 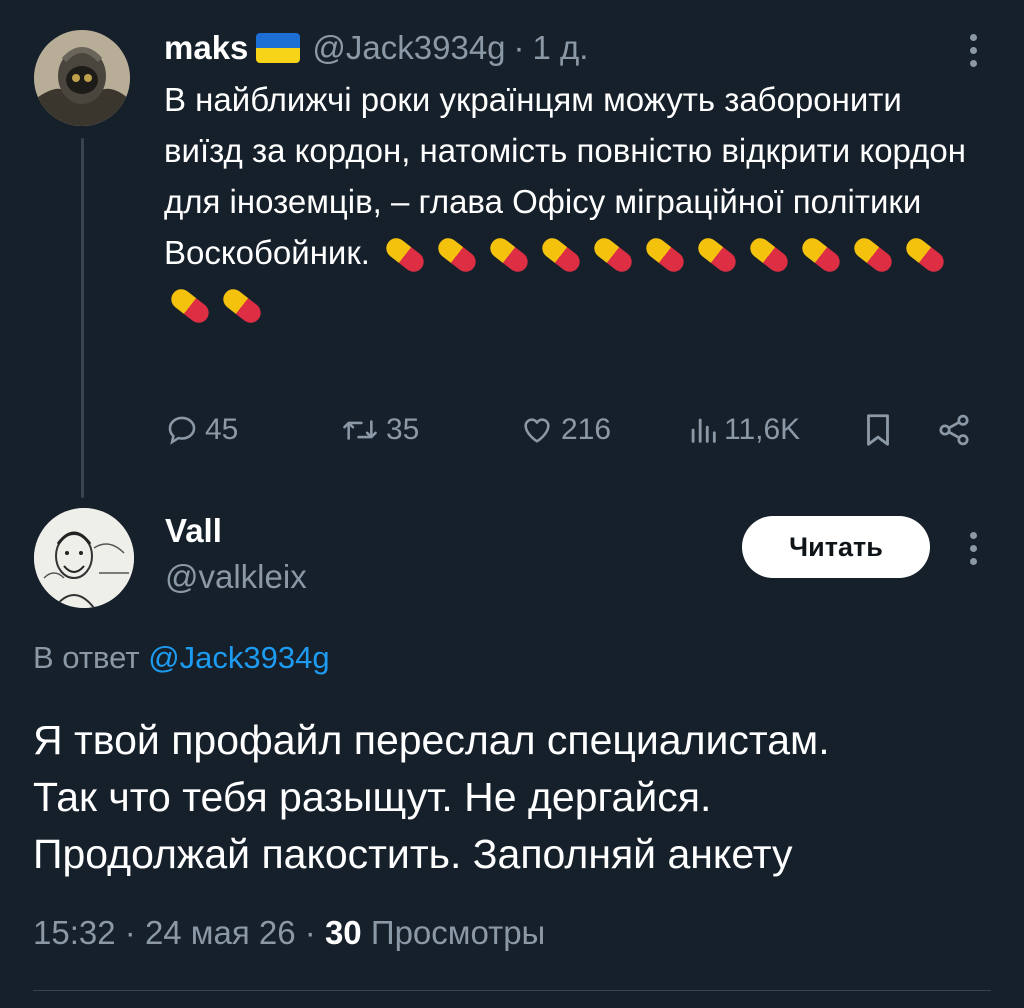 I want to click on parent-more-options-icon, so click(x=973, y=50).